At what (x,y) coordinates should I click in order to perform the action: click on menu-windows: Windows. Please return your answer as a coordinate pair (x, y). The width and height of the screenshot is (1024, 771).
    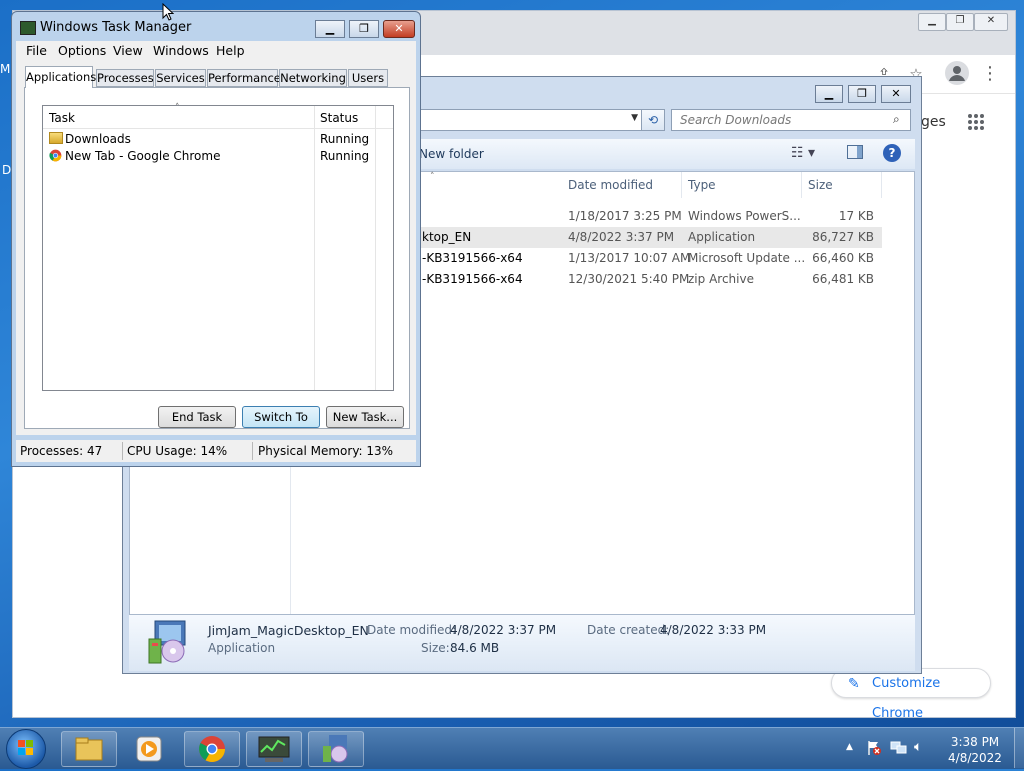
    Looking at the image, I should click on (181, 50).